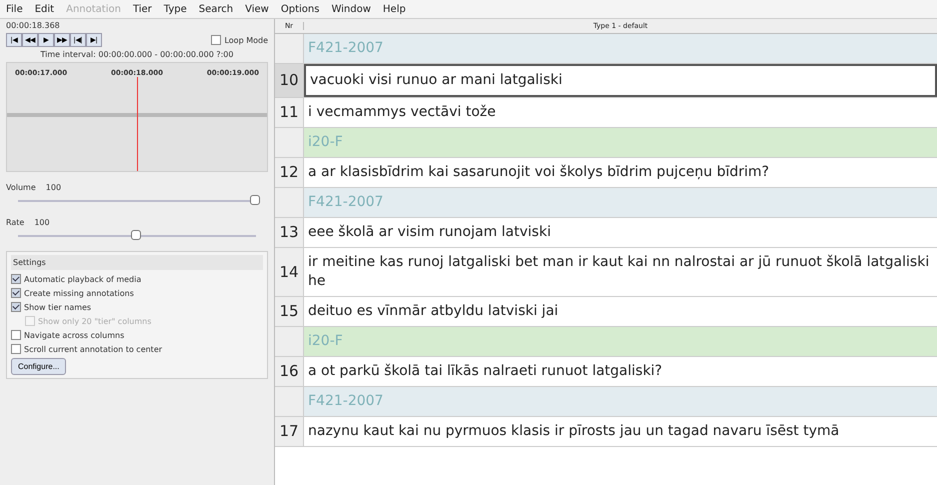 Image resolution: width=937 pixels, height=485 pixels. I want to click on row-number: 12, so click(289, 172).